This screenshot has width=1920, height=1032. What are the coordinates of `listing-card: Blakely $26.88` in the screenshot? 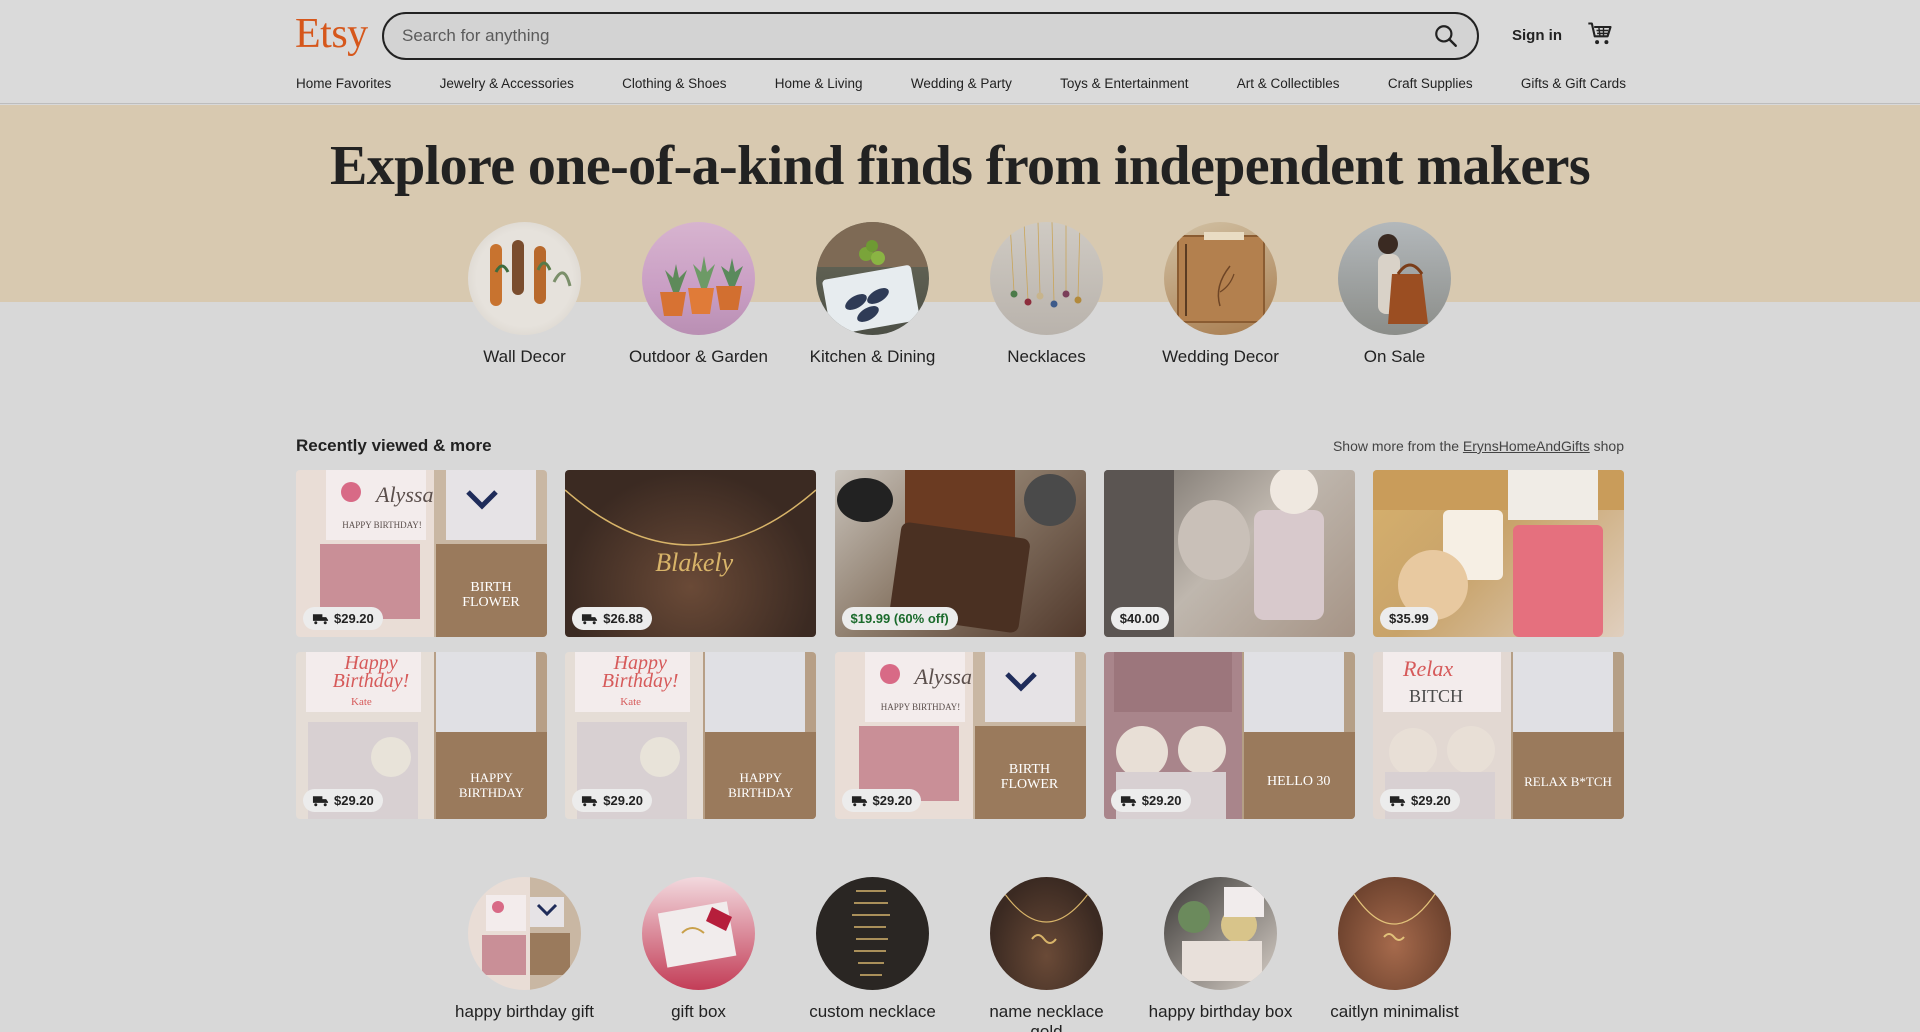 It's located at (691, 553).